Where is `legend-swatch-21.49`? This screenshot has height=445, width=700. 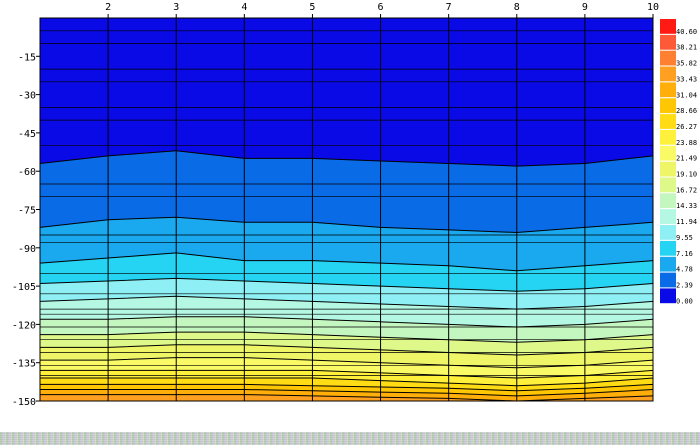 legend-swatch-21.49 is located at coordinates (668, 153).